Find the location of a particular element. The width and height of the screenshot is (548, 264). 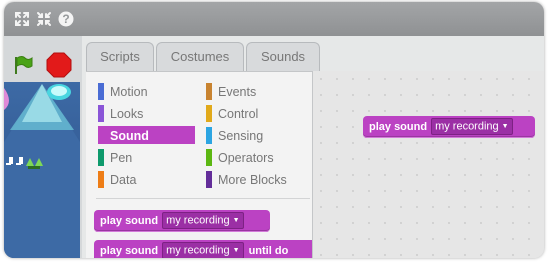

block-suffix-text: until do is located at coordinates (268, 251).